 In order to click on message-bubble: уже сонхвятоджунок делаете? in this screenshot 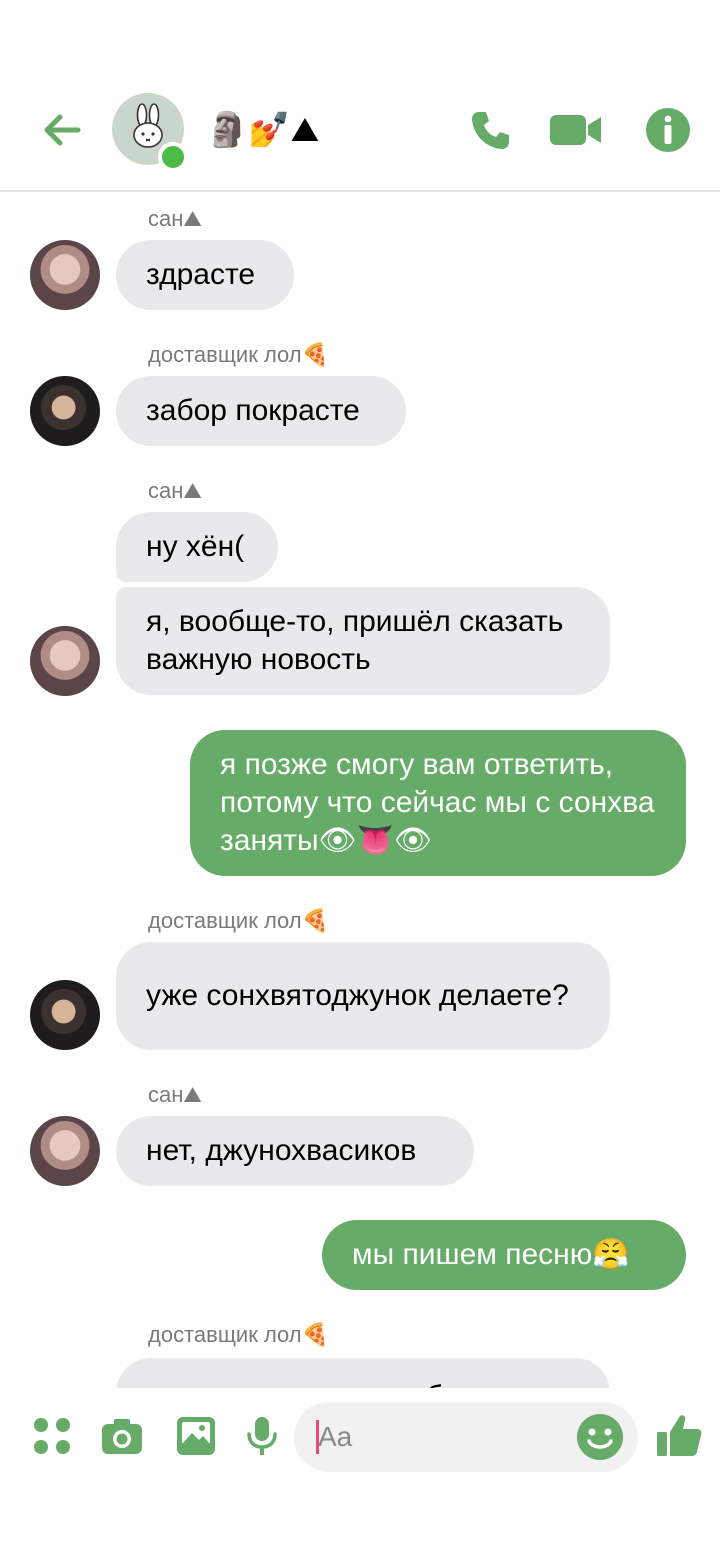, I will do `click(363, 996)`.